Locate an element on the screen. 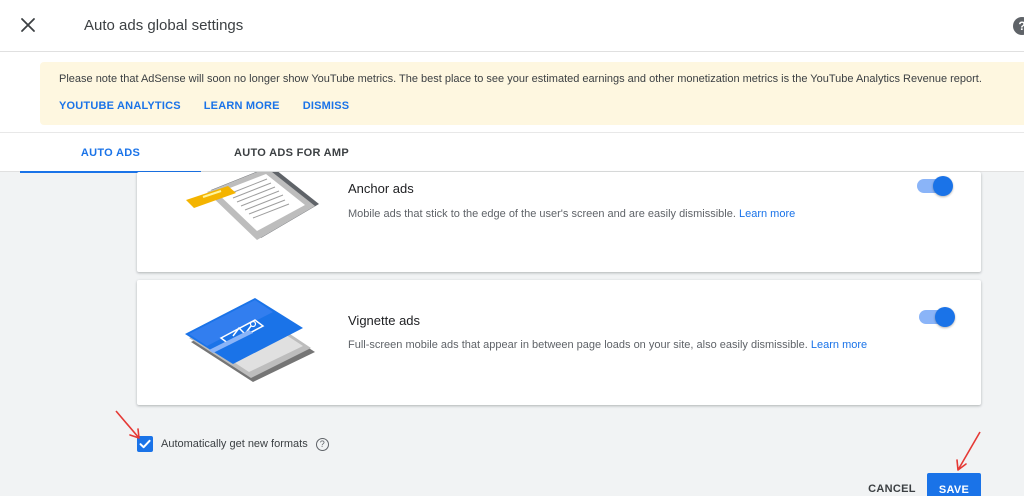 The width and height of the screenshot is (1024, 496). auto-formats-row: Automatically get new formats ? is located at coordinates (233, 444).